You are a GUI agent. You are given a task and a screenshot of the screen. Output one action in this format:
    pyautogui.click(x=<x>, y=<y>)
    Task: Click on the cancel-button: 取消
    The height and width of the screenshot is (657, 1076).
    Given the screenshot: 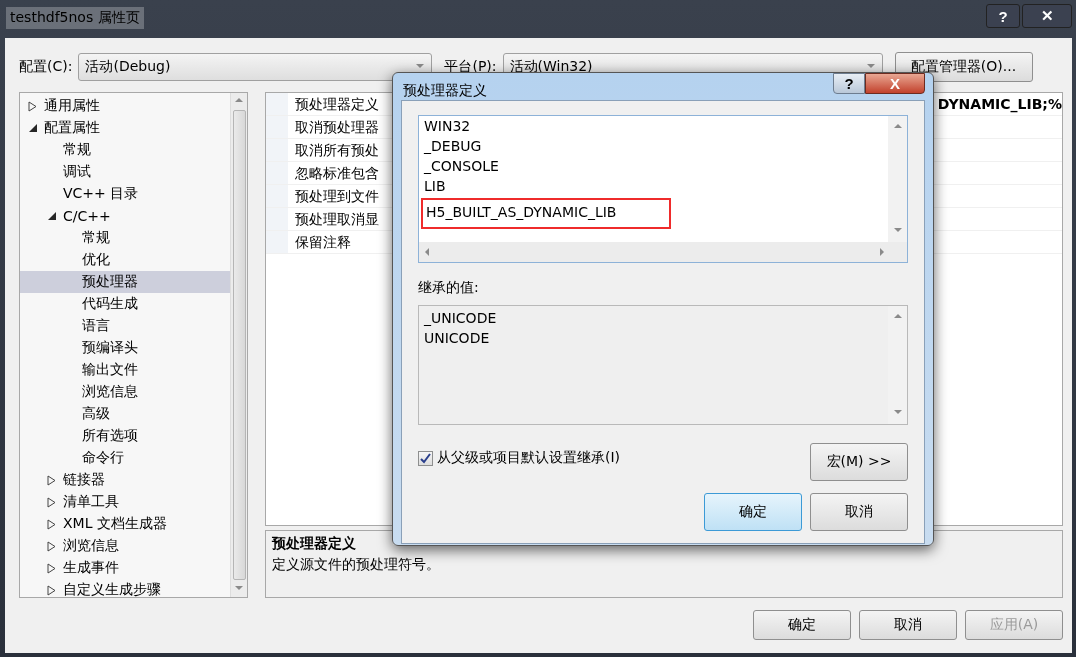 What is the action you would take?
    pyautogui.click(x=859, y=512)
    